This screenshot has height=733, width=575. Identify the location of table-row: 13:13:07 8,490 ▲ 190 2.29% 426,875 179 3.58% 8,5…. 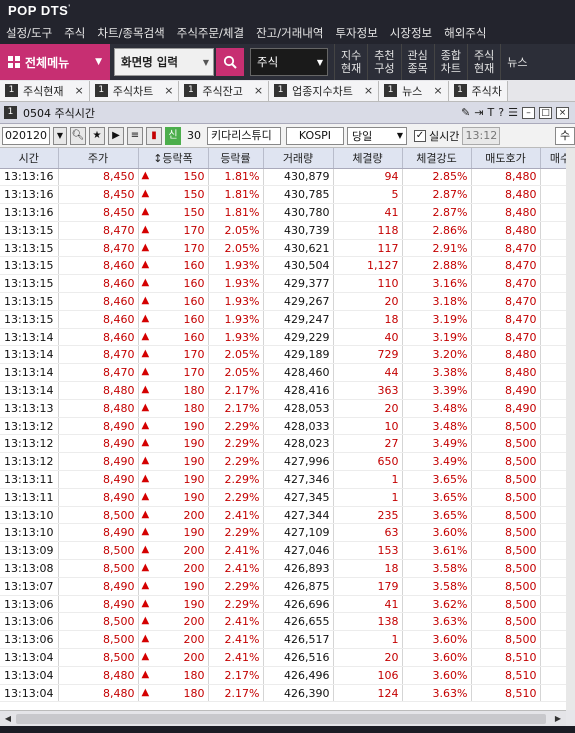
(283, 586).